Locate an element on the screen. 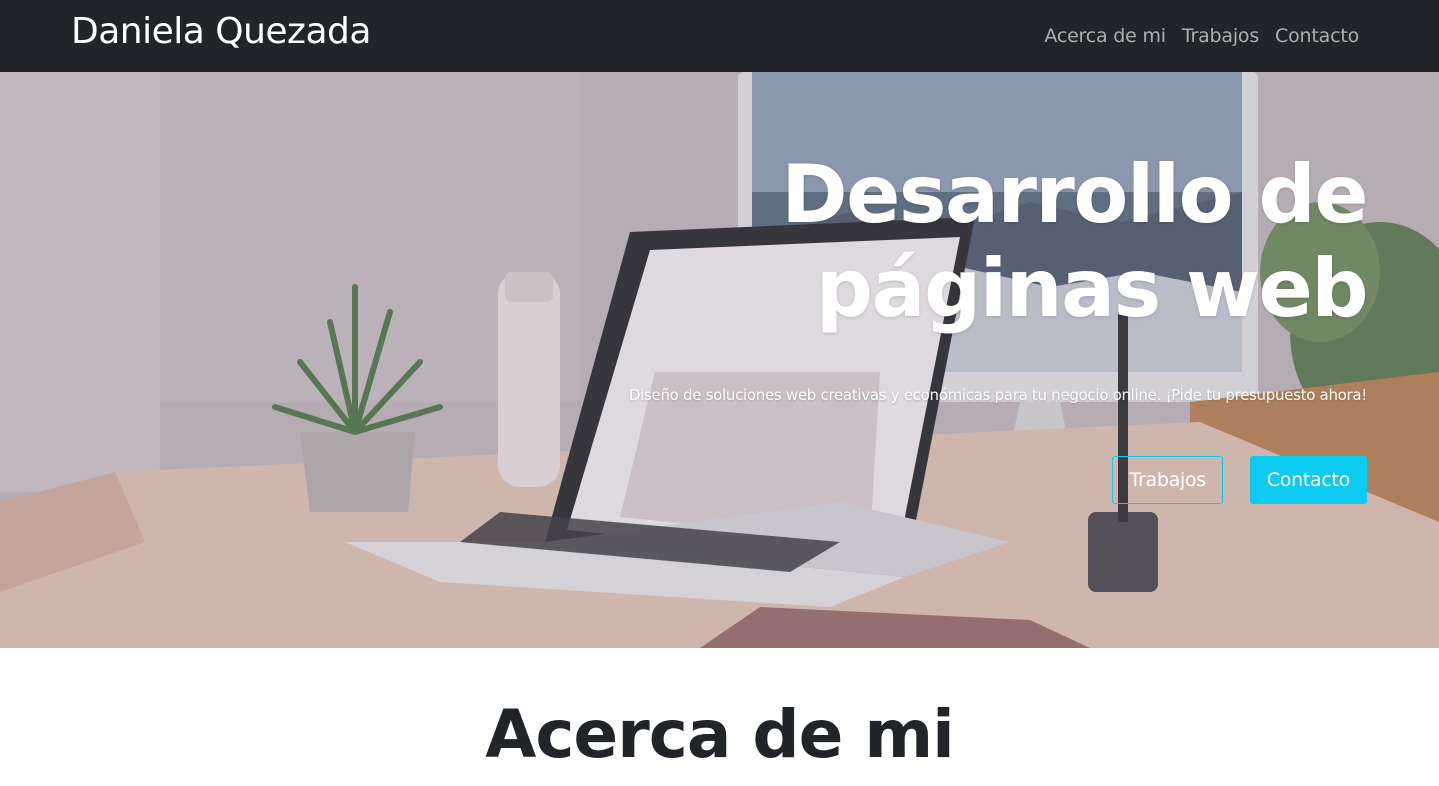 The width and height of the screenshot is (1439, 786). about-title: Acerca de mi is located at coordinates (720, 734).